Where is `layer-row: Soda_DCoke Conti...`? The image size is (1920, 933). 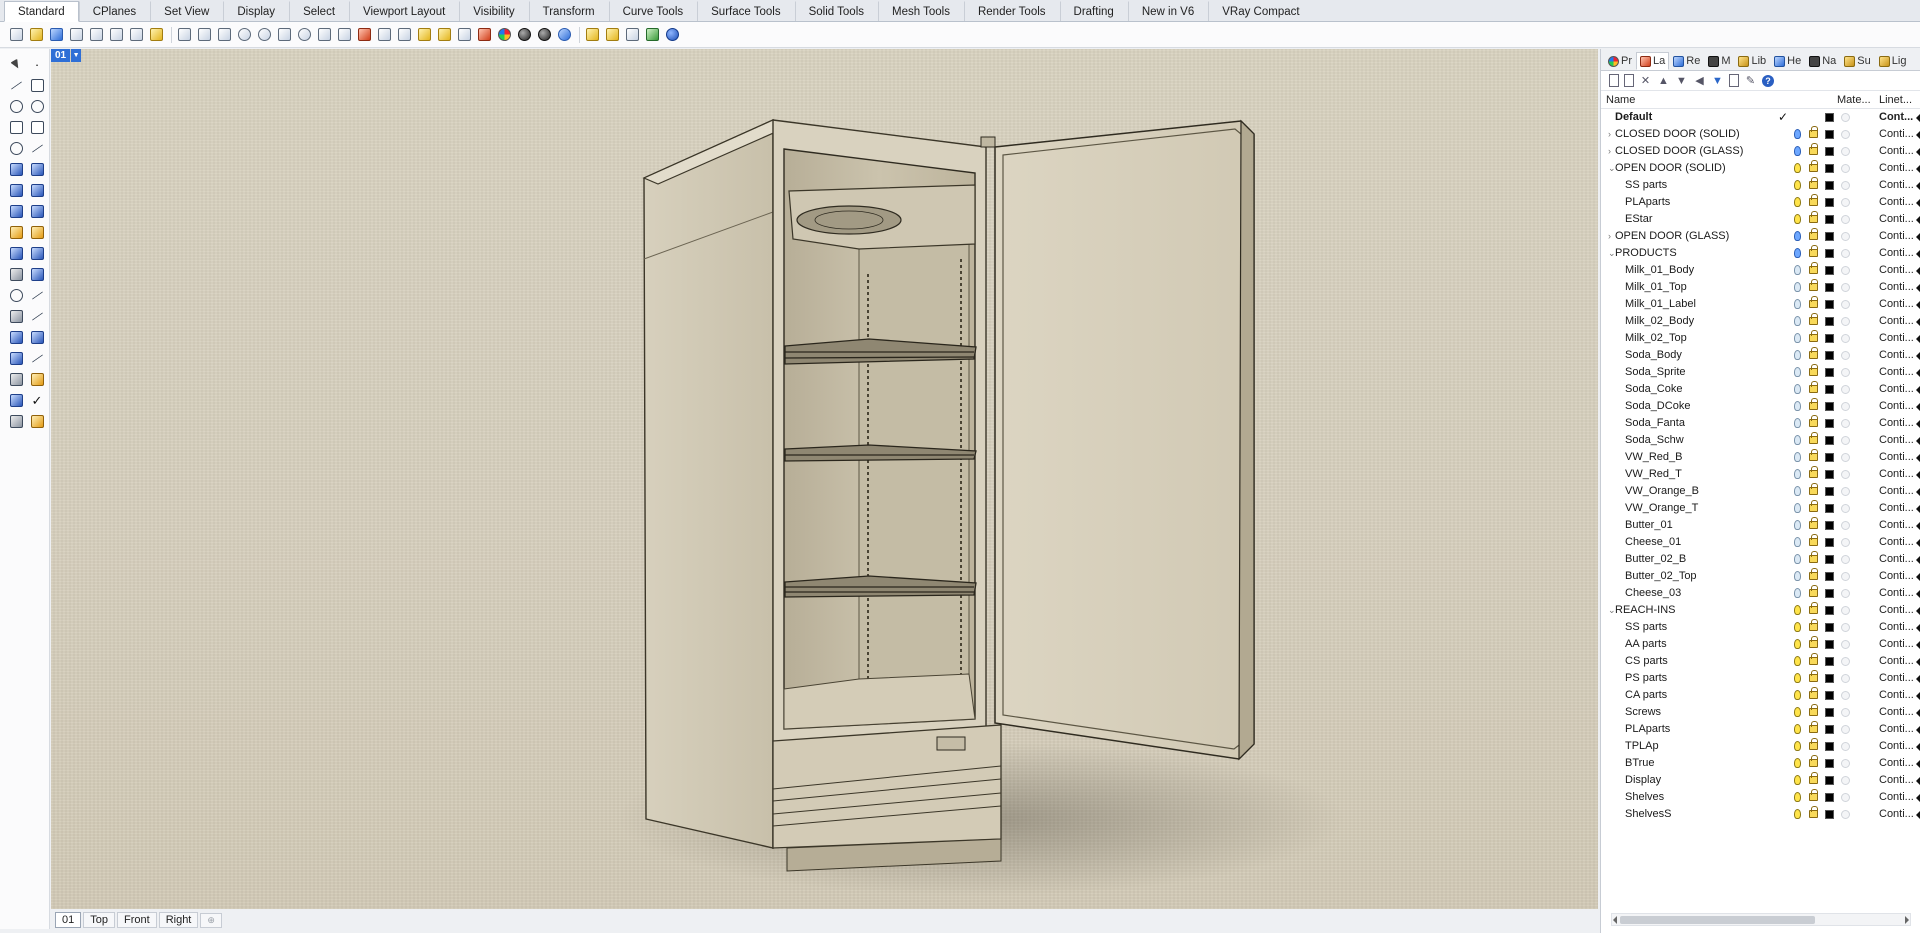
layer-row: Soda_DCoke Conti... is located at coordinates (1760, 406).